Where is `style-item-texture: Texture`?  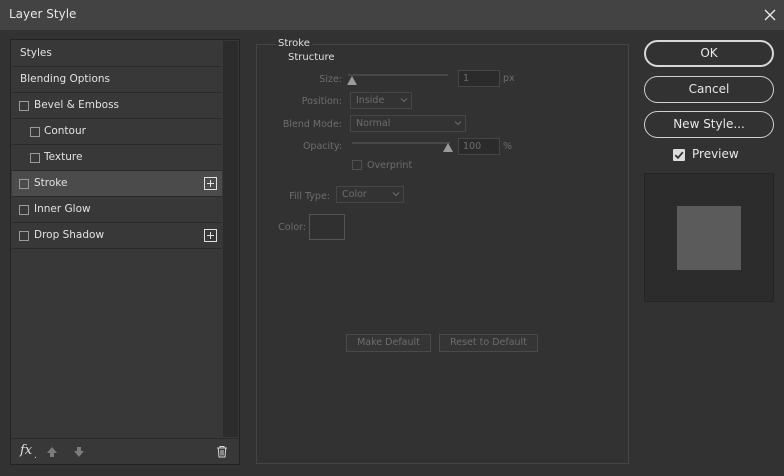 style-item-texture: Texture is located at coordinates (117, 158).